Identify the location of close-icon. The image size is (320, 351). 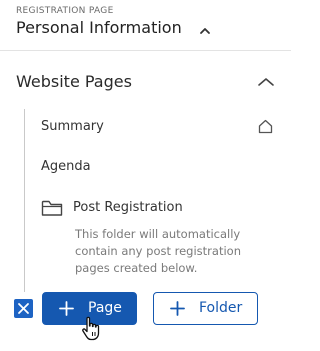
(23, 308).